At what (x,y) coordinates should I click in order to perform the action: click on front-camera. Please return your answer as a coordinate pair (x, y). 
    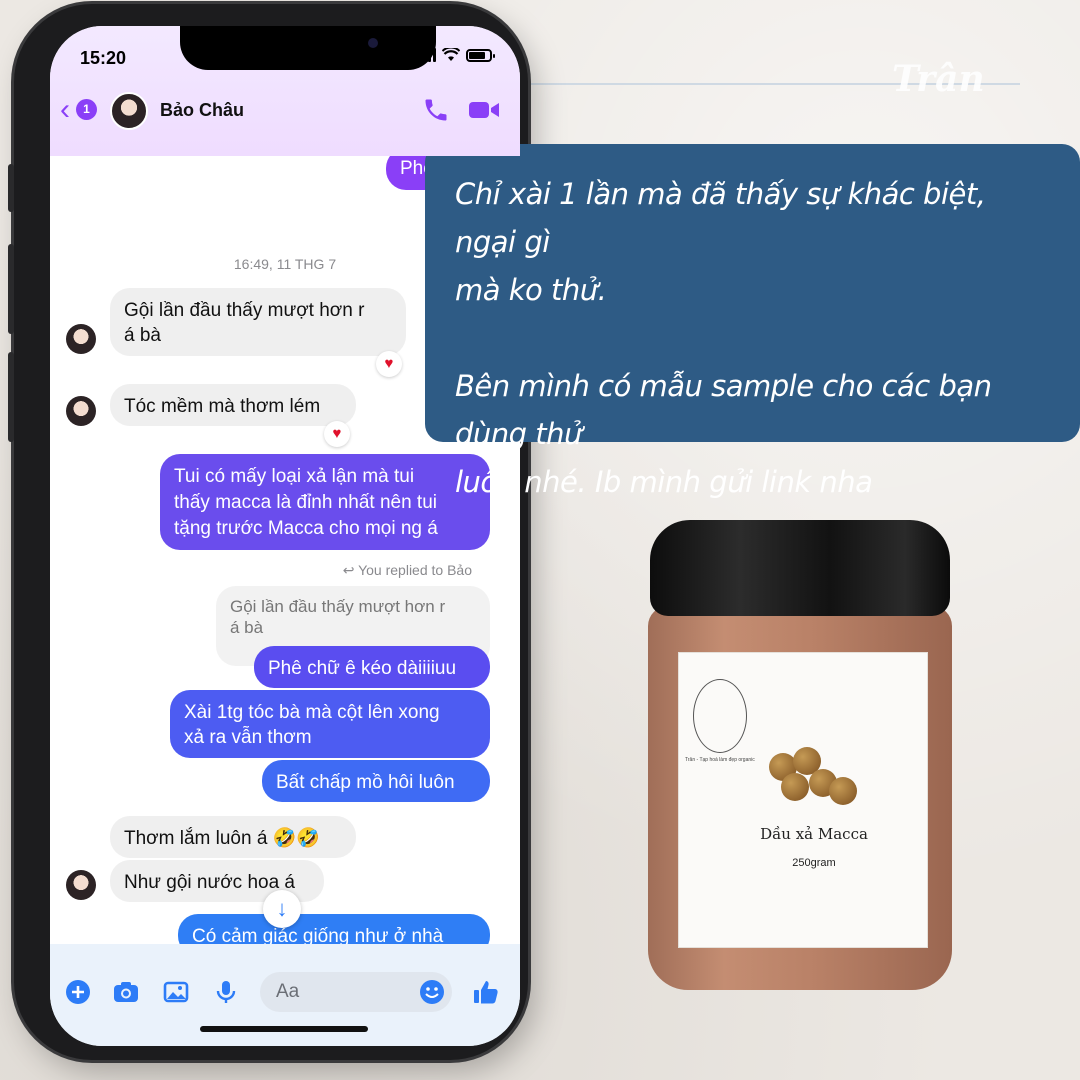
    Looking at the image, I should click on (373, 43).